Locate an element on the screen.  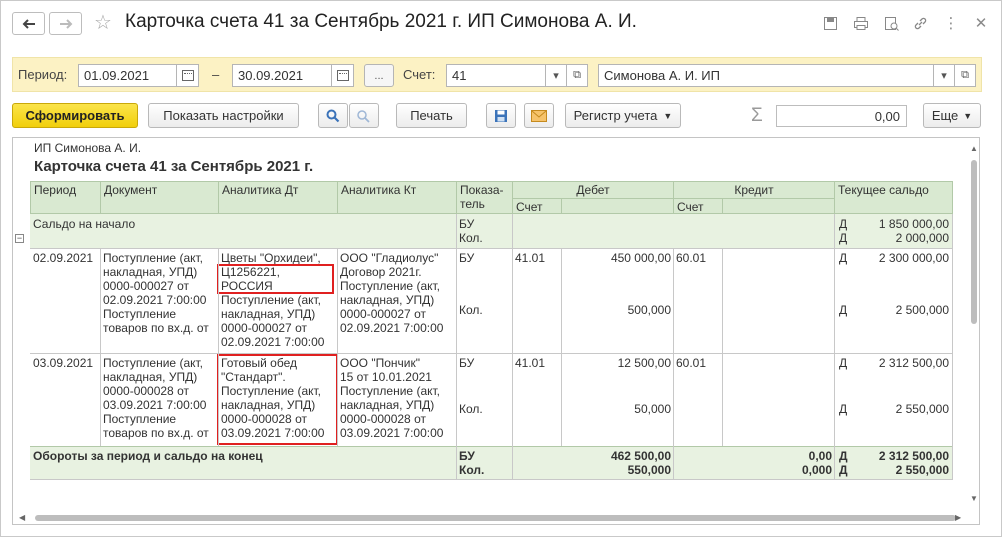
register-dropdown-button: Регистр учета ▼ is located at coordinates (623, 115).